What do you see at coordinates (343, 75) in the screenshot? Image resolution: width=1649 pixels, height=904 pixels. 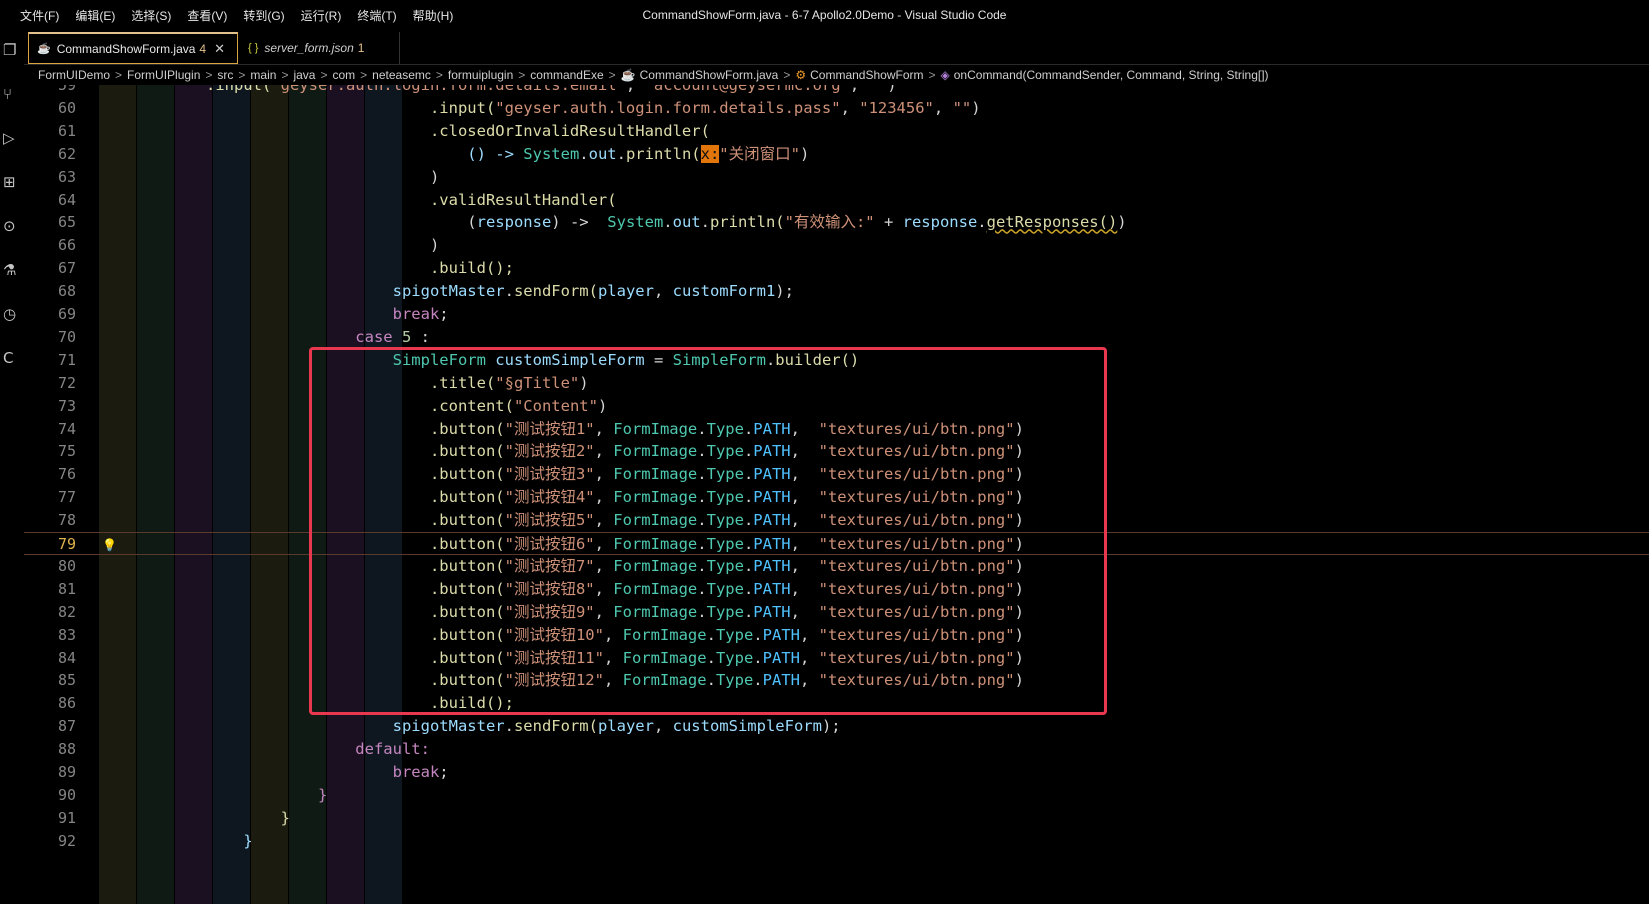 I see `breadcrumb-item: com` at bounding box center [343, 75].